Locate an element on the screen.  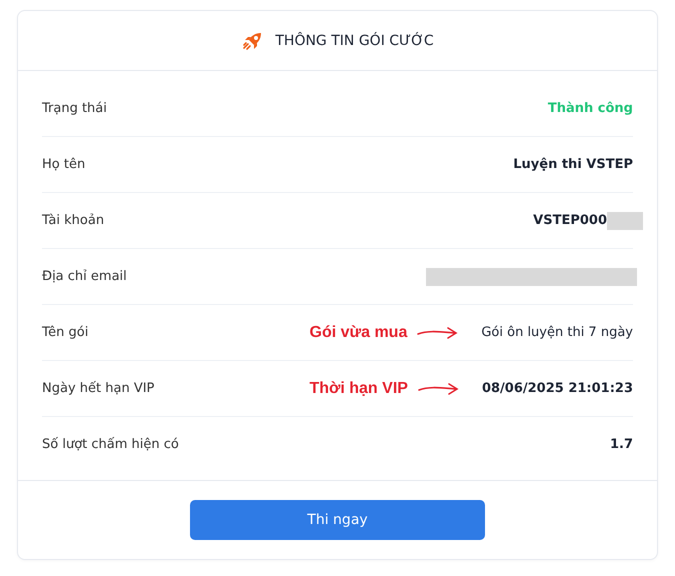
field-label: Tài khoản is located at coordinates (73, 220).